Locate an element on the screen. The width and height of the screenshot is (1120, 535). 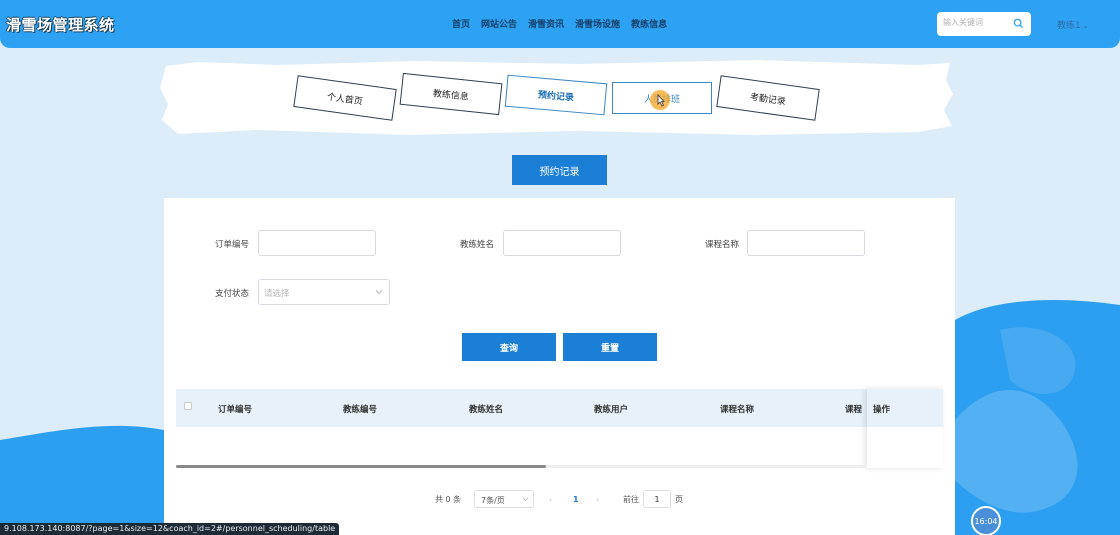
pay-status-label: 支付状态 is located at coordinates (232, 294).